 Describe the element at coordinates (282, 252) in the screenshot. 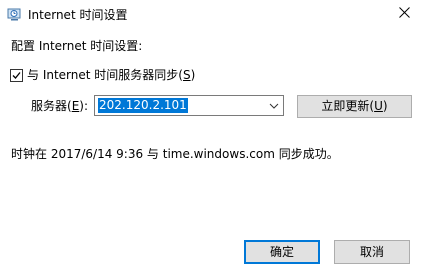

I see `ok-button: 确定` at that location.